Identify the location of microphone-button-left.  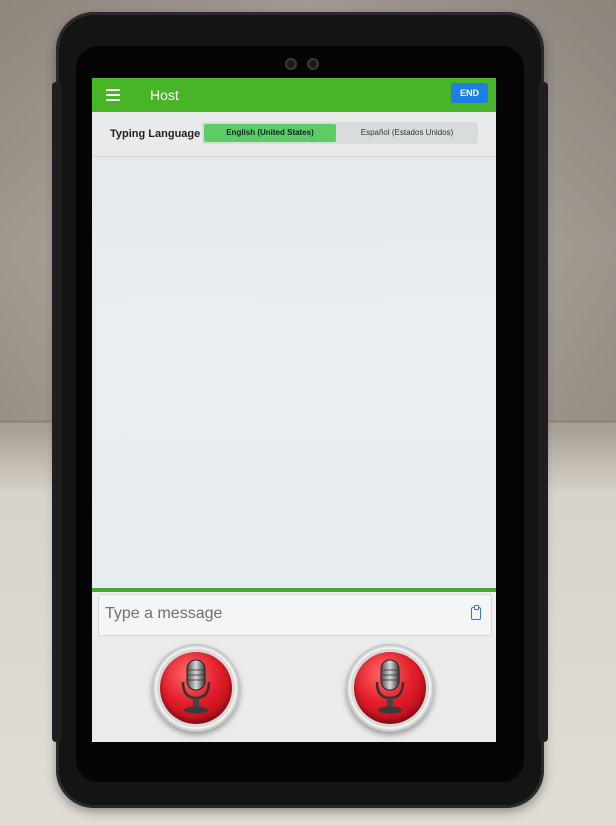
(196, 688).